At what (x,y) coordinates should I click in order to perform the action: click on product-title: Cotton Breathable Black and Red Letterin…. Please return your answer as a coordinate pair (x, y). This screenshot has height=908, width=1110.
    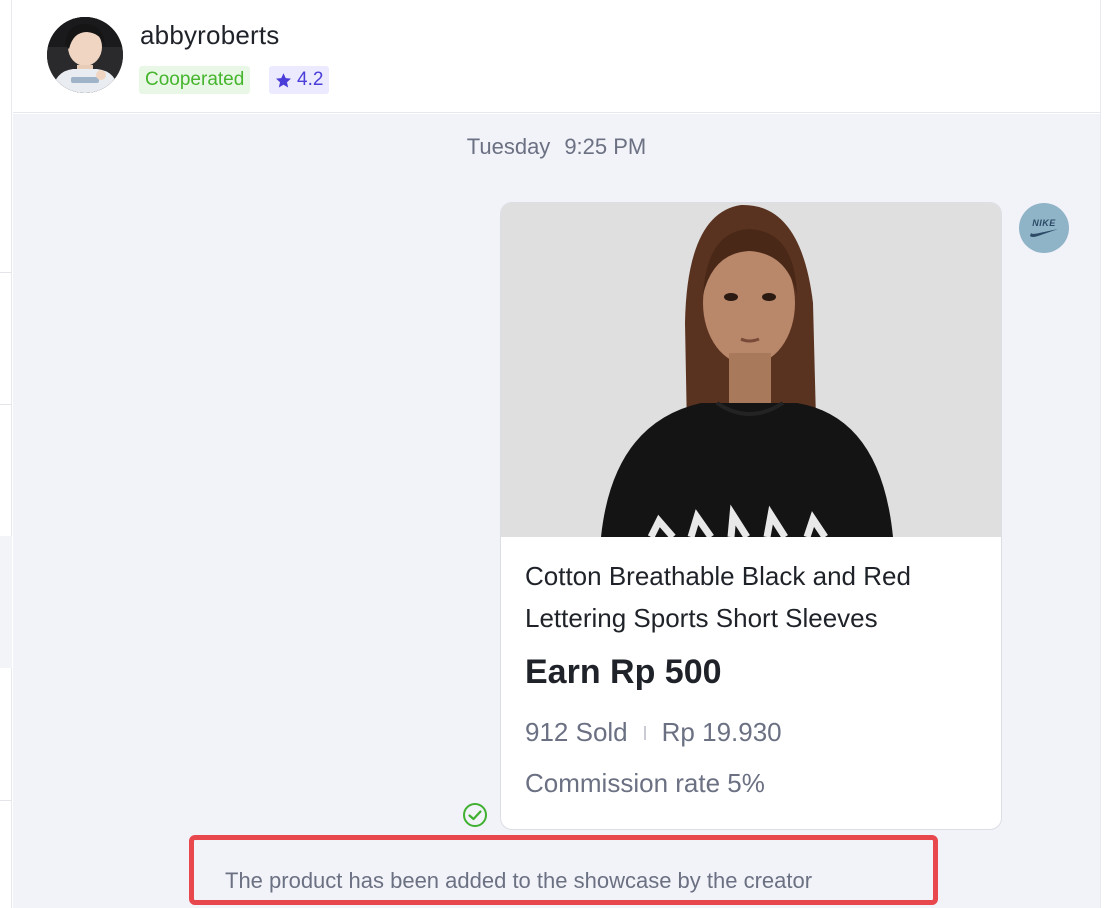
    Looking at the image, I should click on (718, 597).